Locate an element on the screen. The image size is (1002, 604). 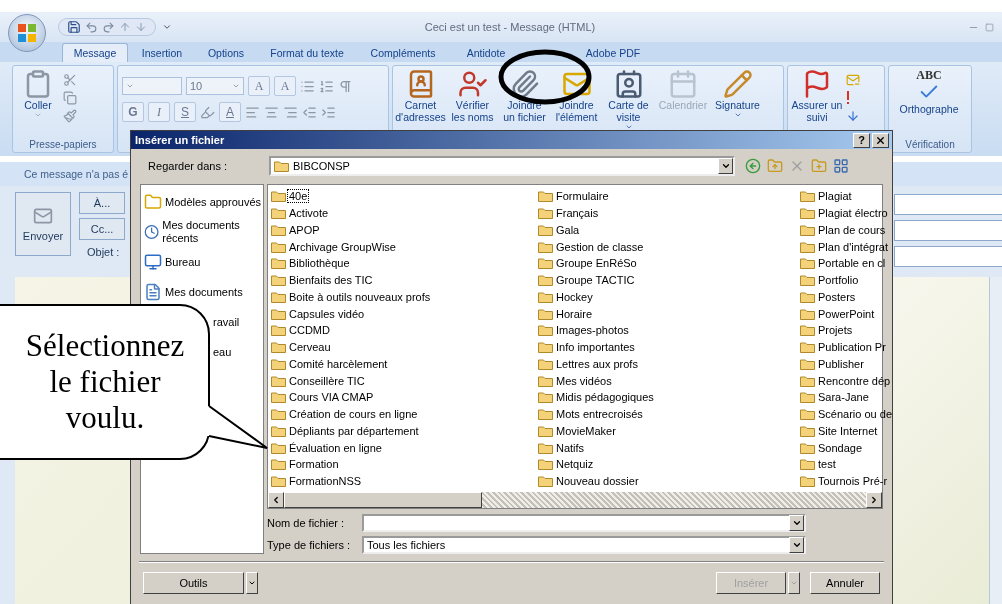
ribbon-tab: Antidote is located at coordinates (486, 52).